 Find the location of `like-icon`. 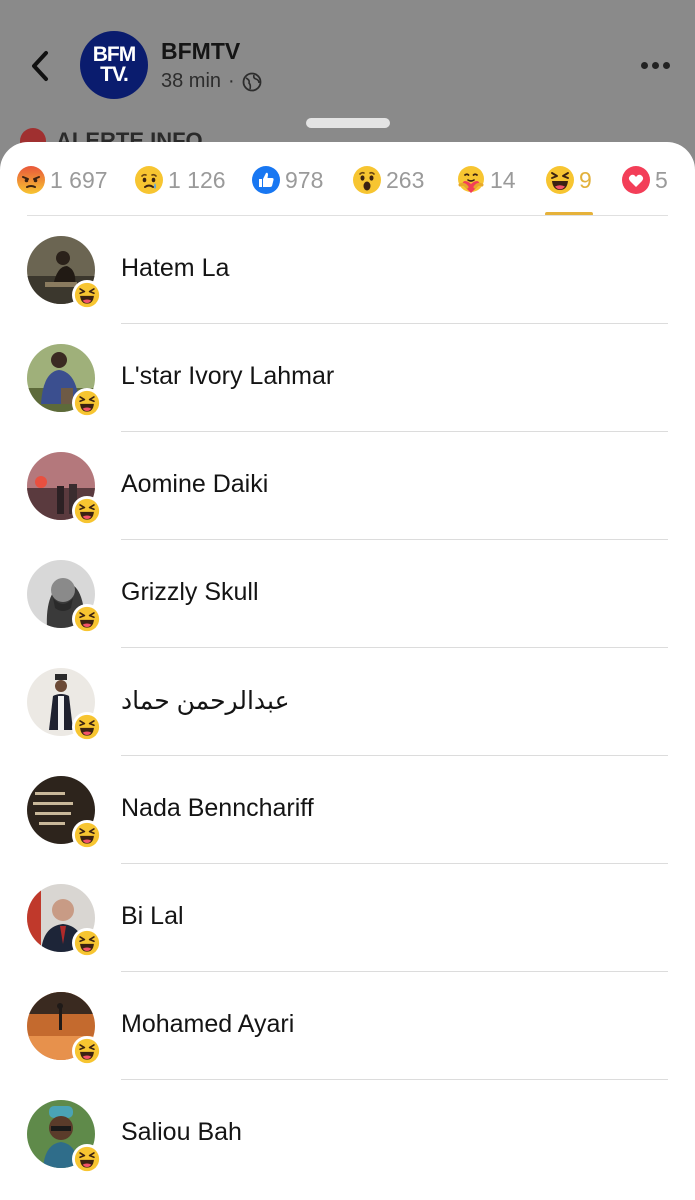

like-icon is located at coordinates (266, 180).